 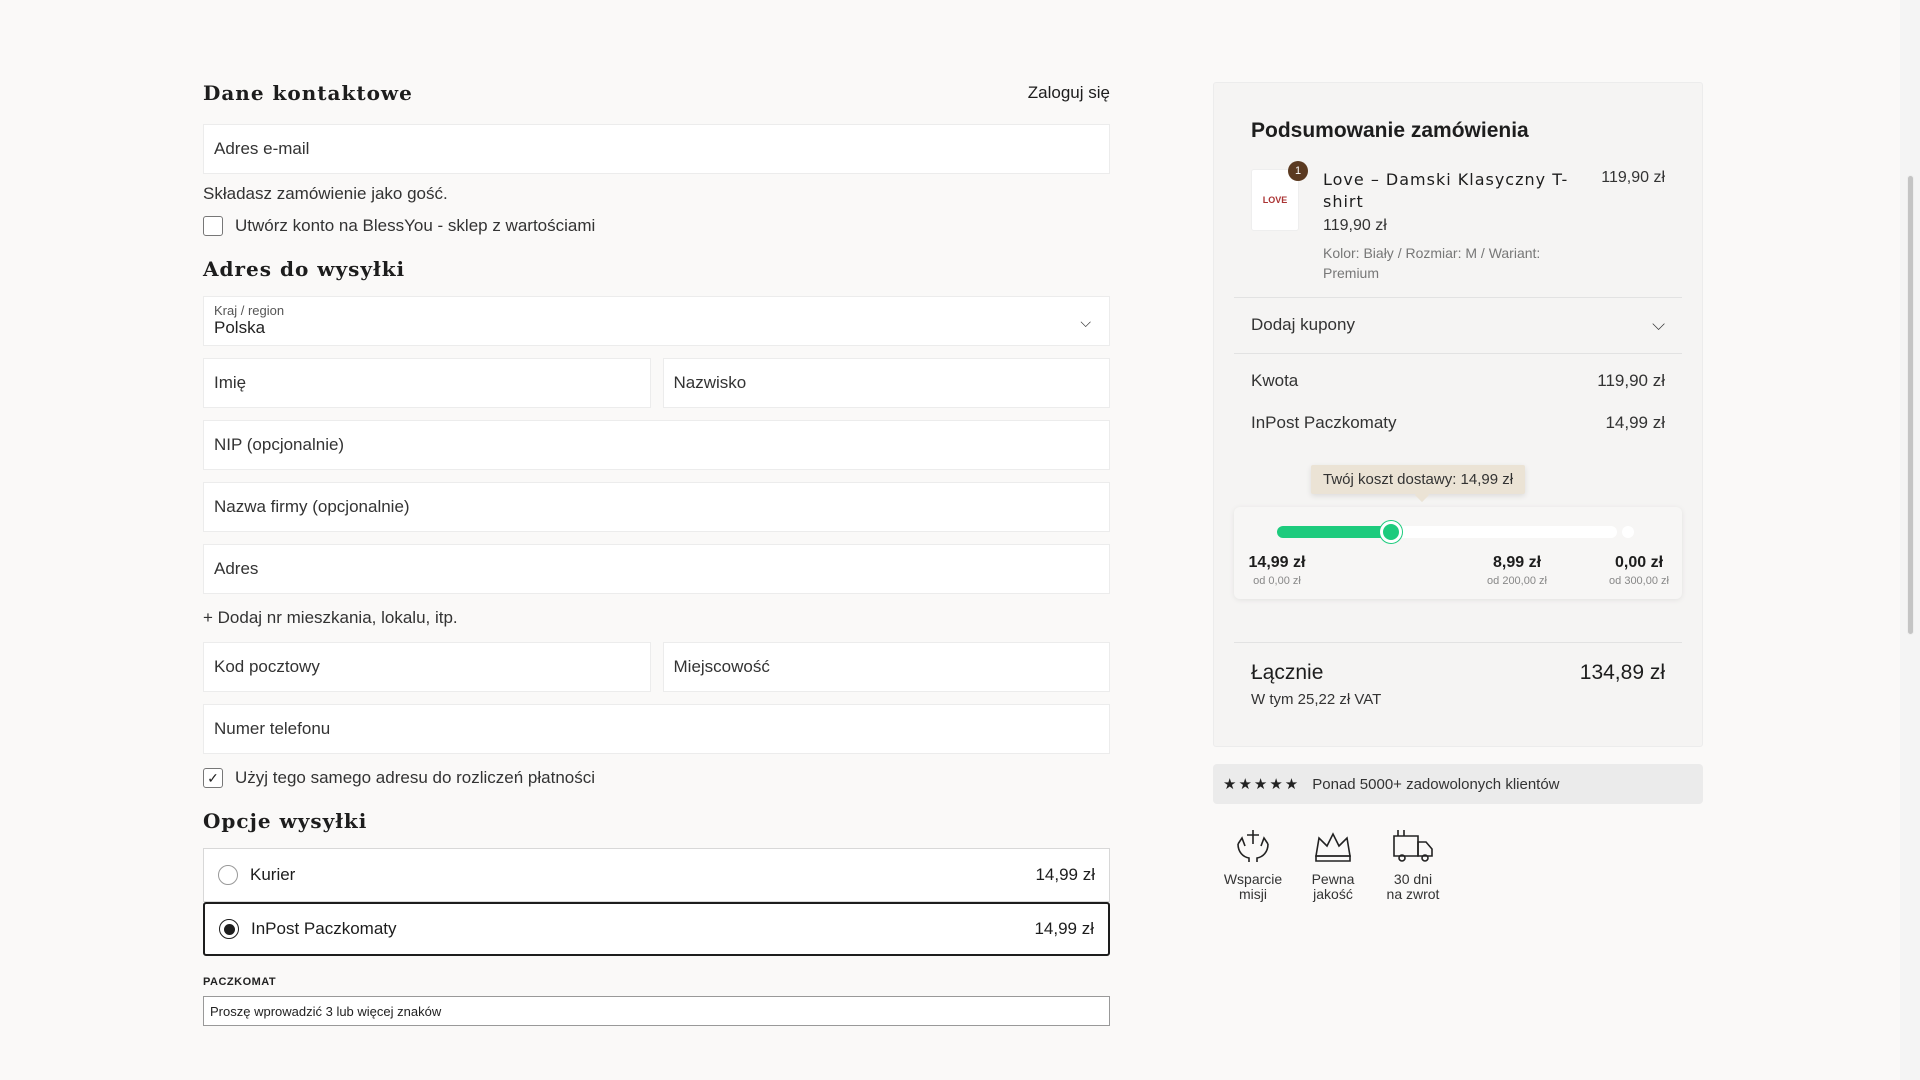 What do you see at coordinates (273, 874) in the screenshot?
I see `shipping-option-label: Kurier` at bounding box center [273, 874].